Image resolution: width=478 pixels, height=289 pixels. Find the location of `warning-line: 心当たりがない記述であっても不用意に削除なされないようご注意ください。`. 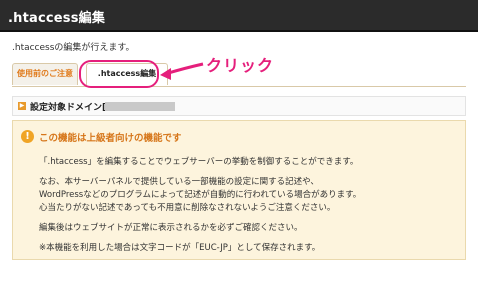

warning-line: 心当たりがない記述であっても不用意に削除なされないようご注意ください。 is located at coordinates (187, 208).